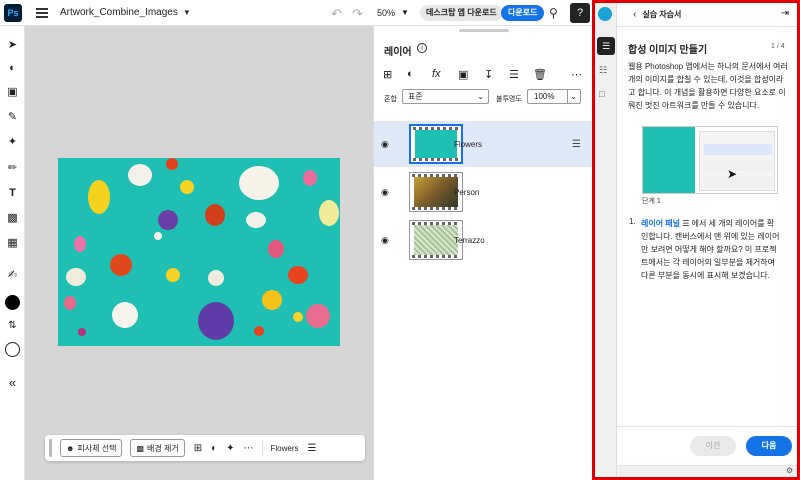 Image resolution: width=800 pixels, height=480 pixels. What do you see at coordinates (687, 223) in the screenshot?
I see `layers-icon: ☰` at bounding box center [687, 223].